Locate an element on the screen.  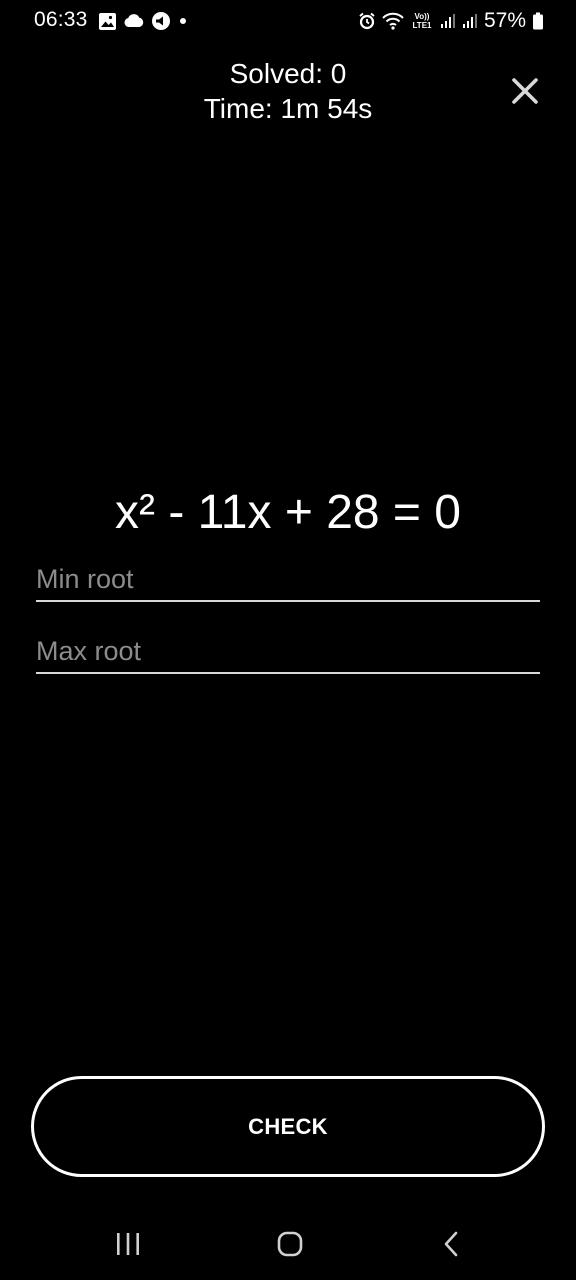
gallery-icon is located at coordinates (107, 21).